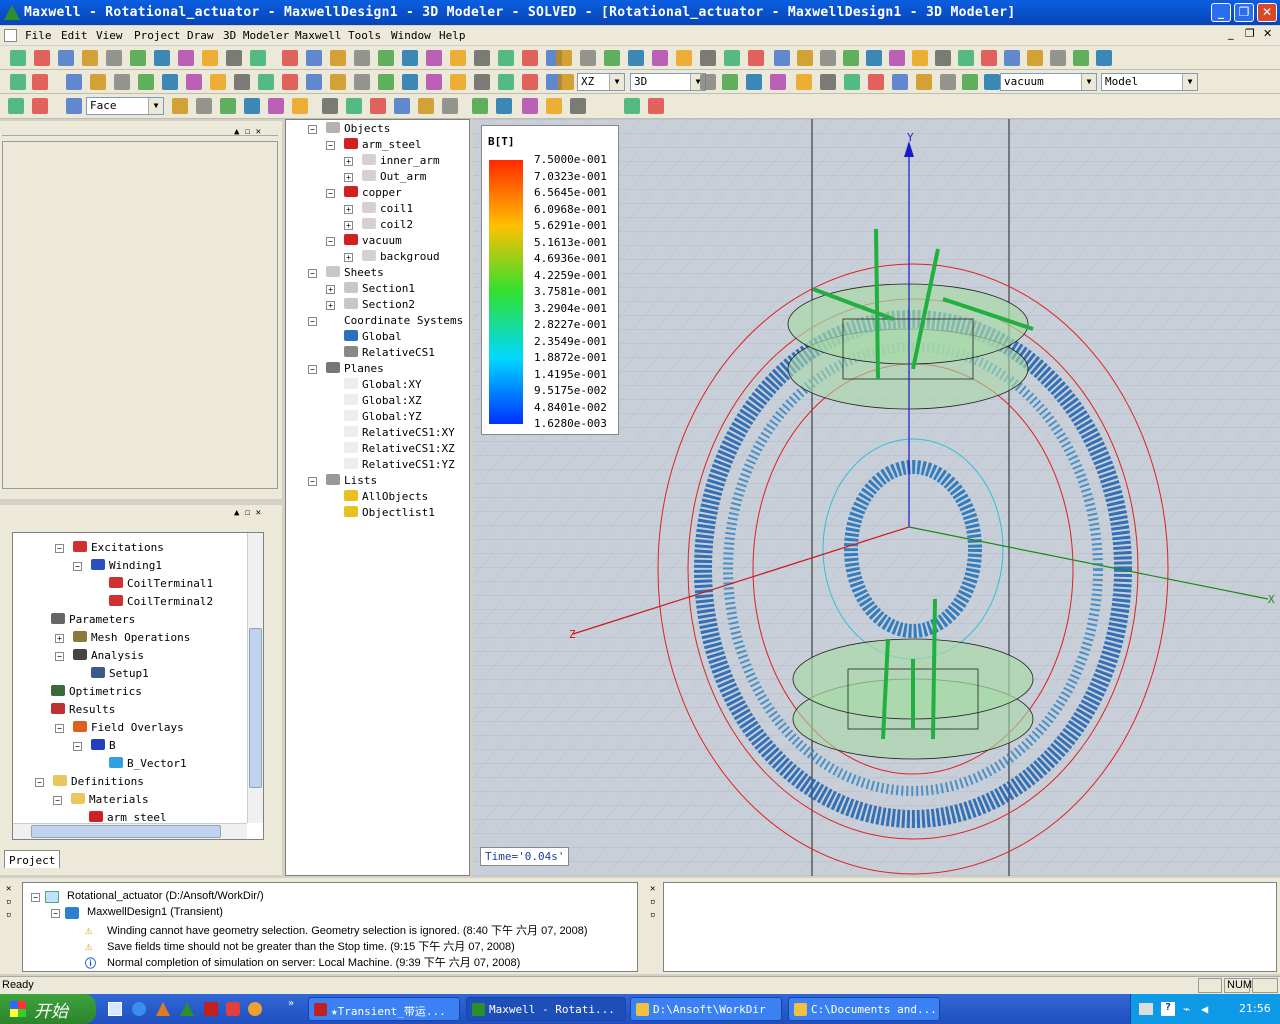 This screenshot has width=1280, height=1024. I want to click on tree-object-inner-arm: inner_arm, so click(401, 160).